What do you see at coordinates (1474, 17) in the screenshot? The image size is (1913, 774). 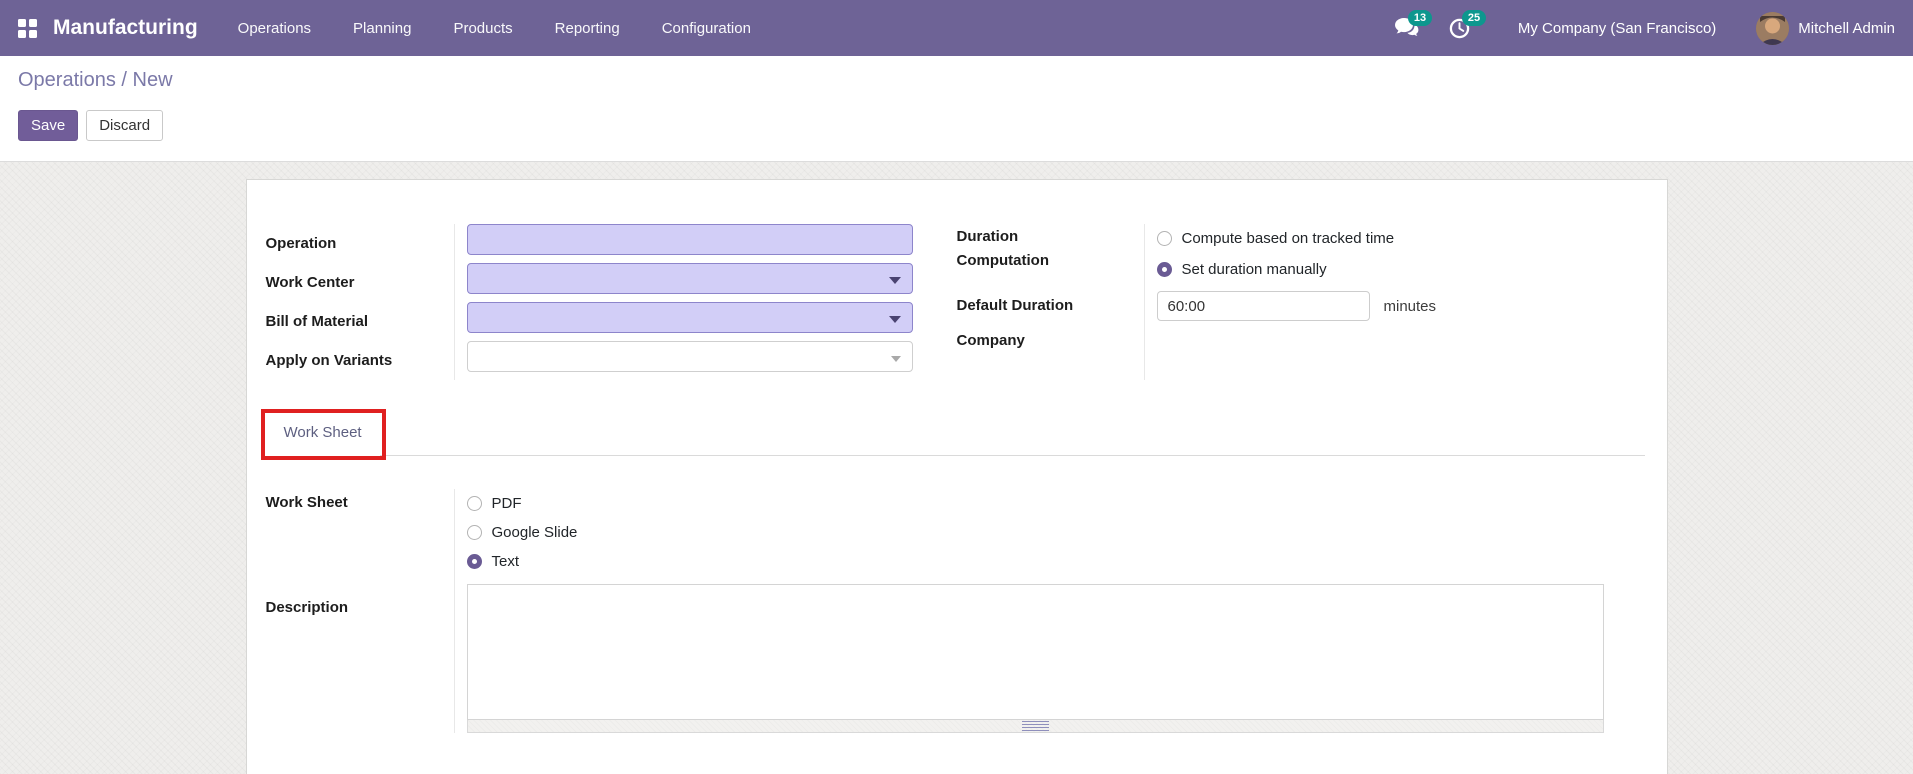 I see `activities-badge: 25` at bounding box center [1474, 17].